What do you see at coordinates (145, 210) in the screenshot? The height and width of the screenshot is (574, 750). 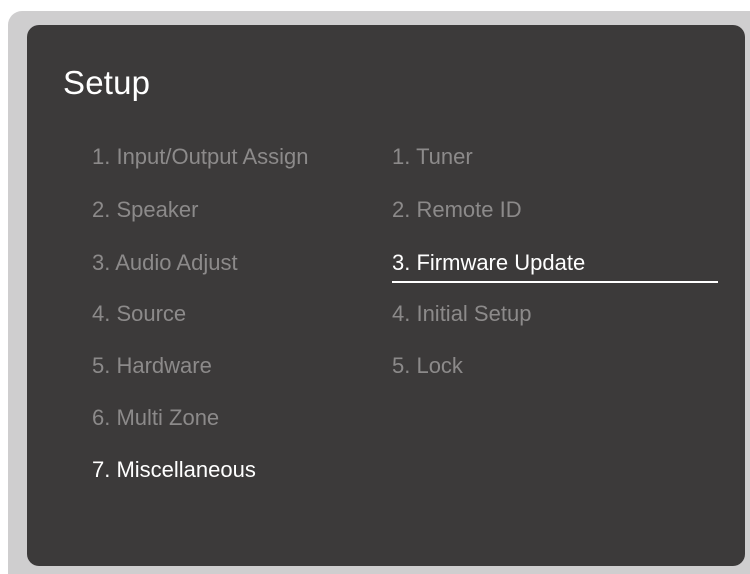 I see `menu-item-speaker: 2. Speaker` at bounding box center [145, 210].